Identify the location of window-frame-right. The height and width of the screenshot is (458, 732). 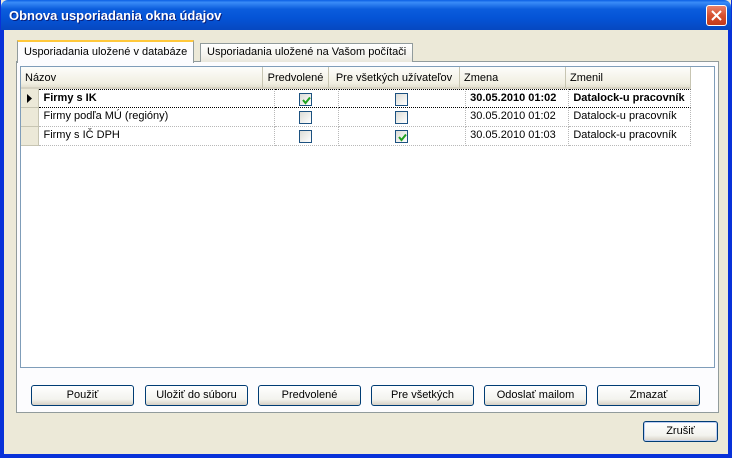
(729, 244).